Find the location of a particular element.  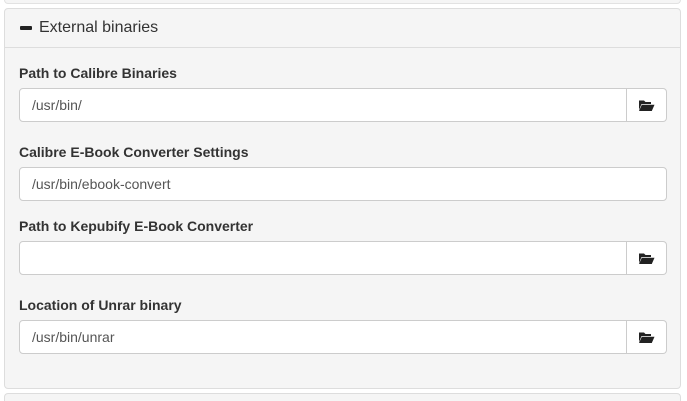

panel-title: External binaries is located at coordinates (99, 27).